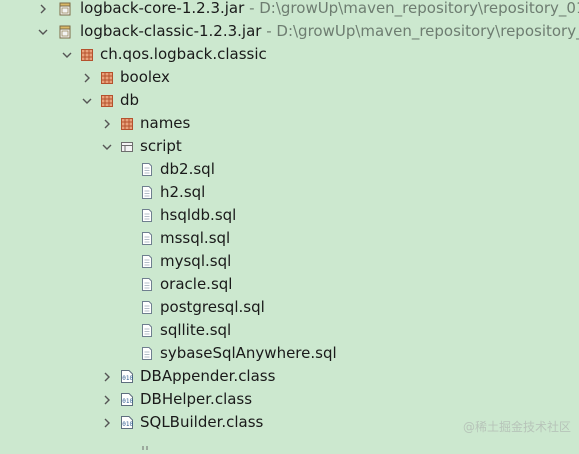  I want to click on package-label: names, so click(165, 123).